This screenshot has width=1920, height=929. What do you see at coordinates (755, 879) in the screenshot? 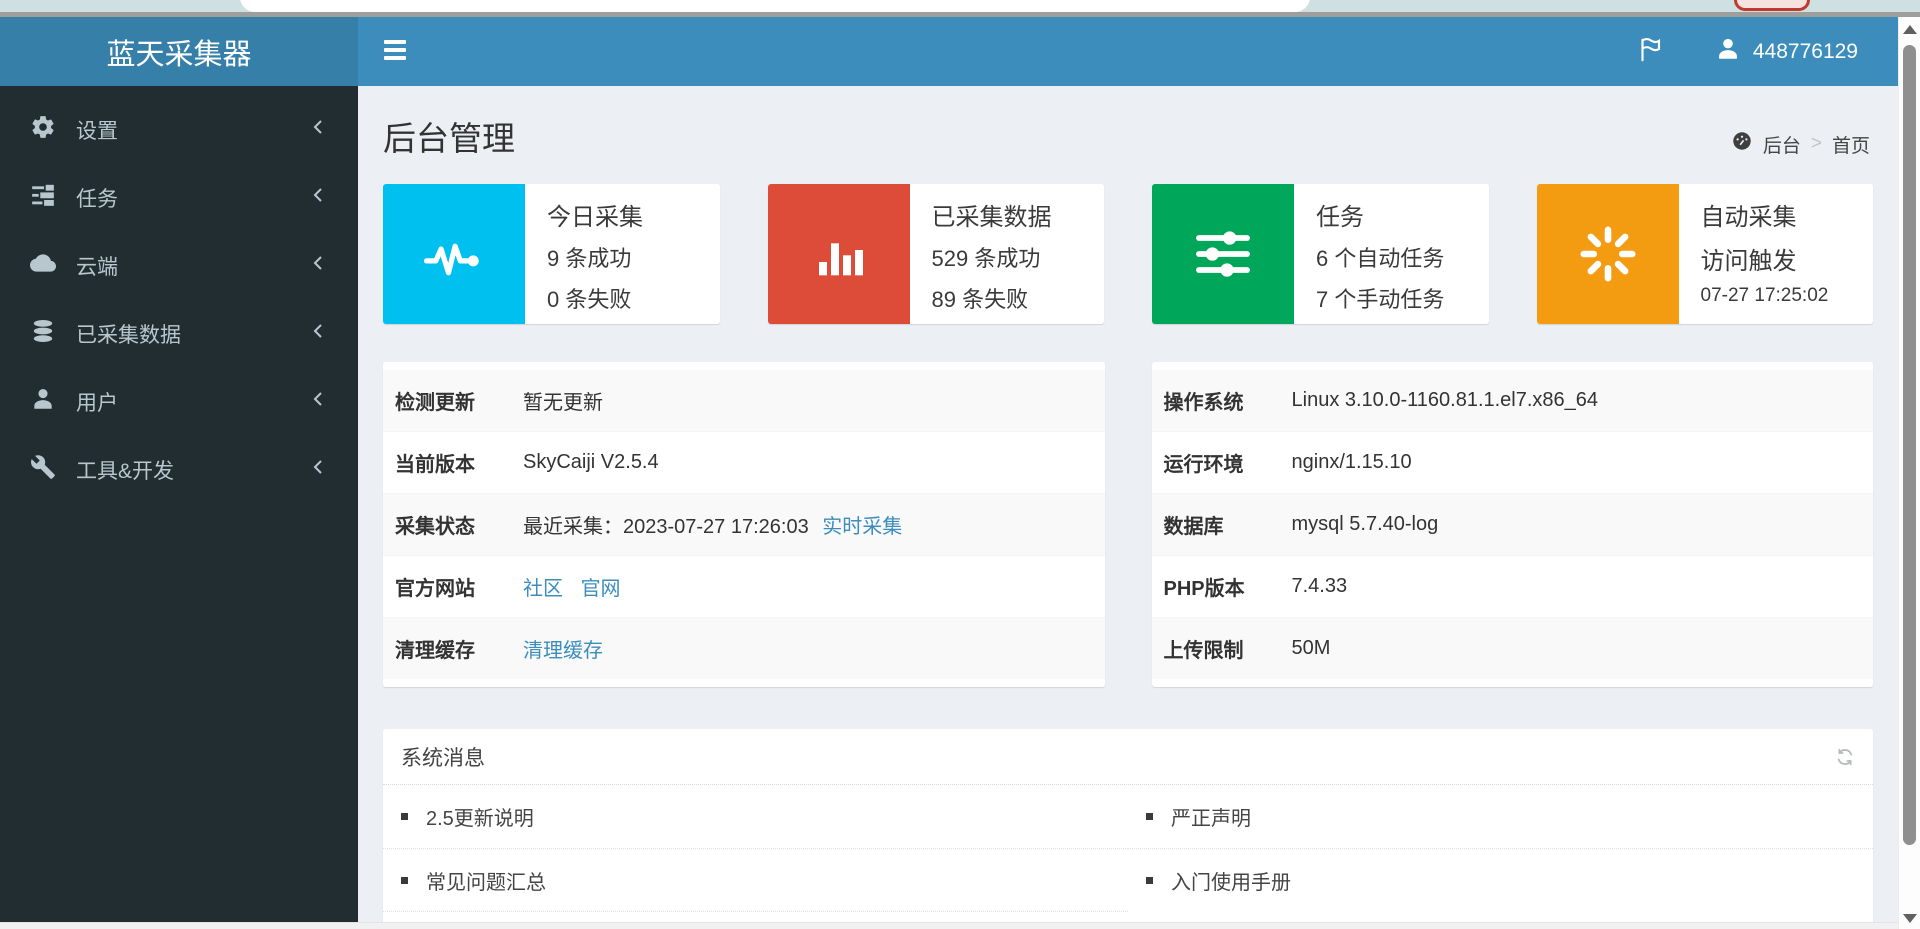
I see `message-item: 常见问题汇总` at bounding box center [755, 879].